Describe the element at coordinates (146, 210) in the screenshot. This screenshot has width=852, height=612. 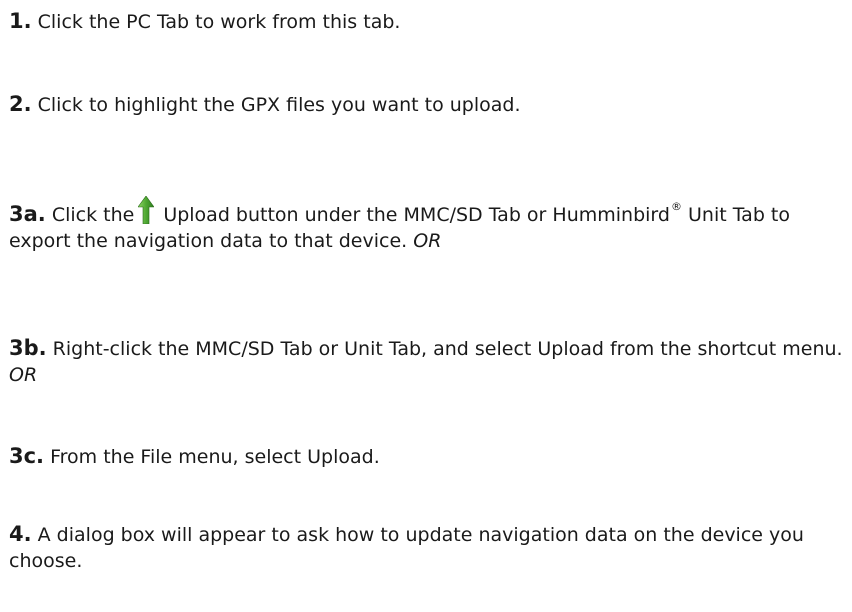
I see `upload-arrow-icon` at that location.